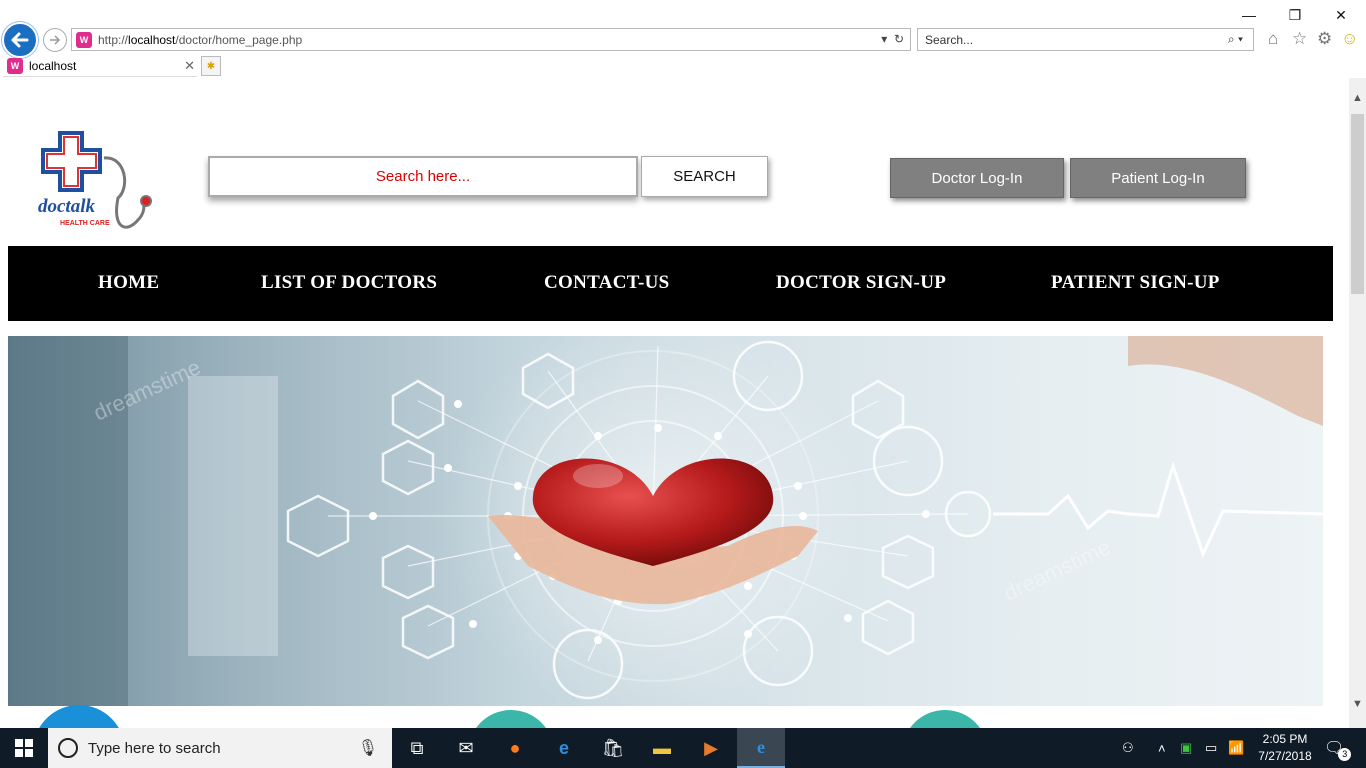 The width and height of the screenshot is (1366, 768). Describe the element at coordinates (711, 748) in the screenshot. I see `media-player-icon: ▶` at that location.